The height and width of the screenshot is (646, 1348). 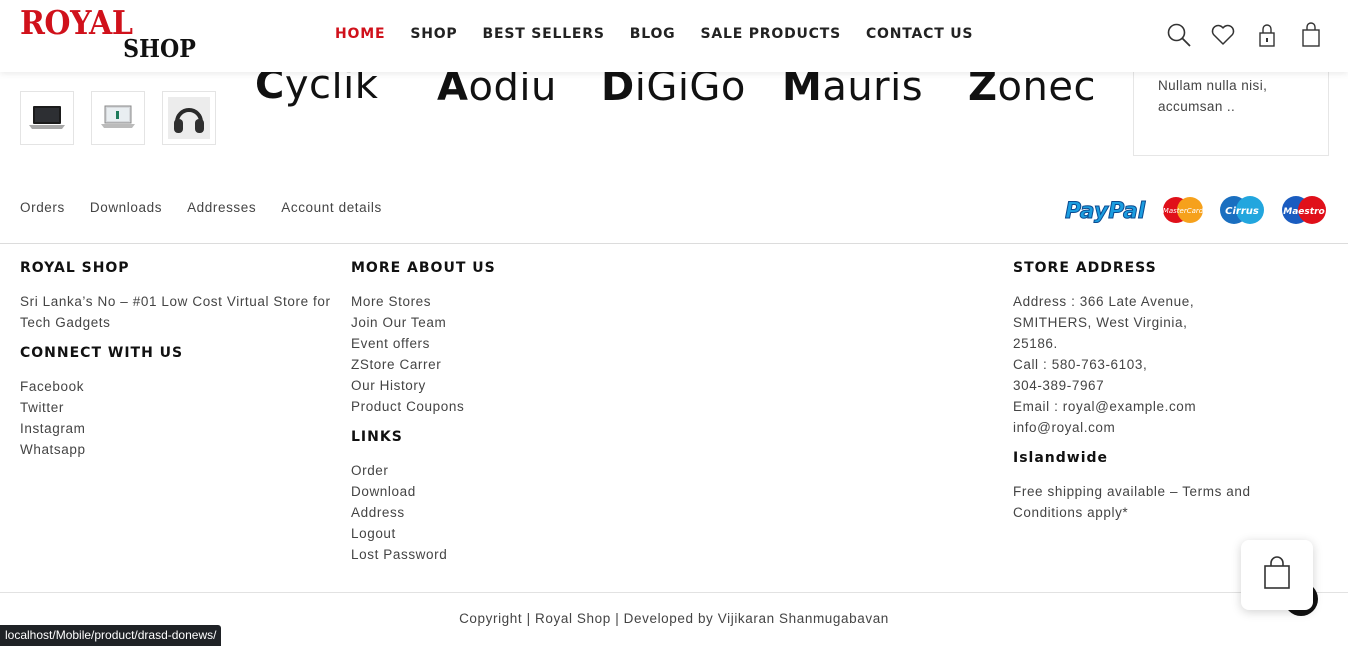 I want to click on side-card-text: Nullam nulla nisi, accumsan .., so click(x=1213, y=96).